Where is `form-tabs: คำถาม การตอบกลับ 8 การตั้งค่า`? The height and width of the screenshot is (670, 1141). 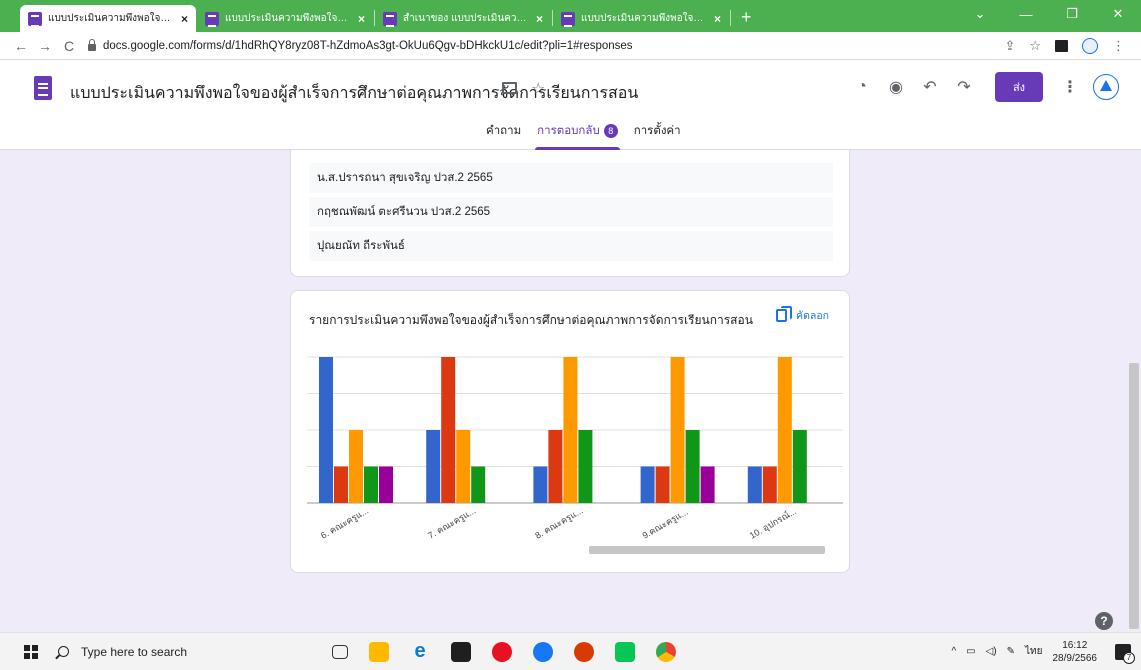
form-tabs: คำถาม การตอบกลับ 8 การตั้งค่า is located at coordinates (583, 134).